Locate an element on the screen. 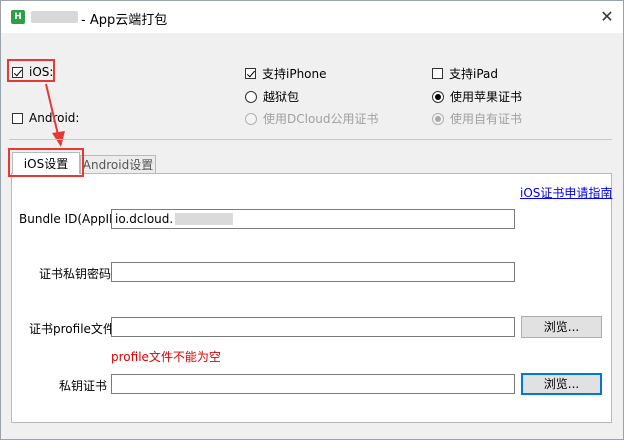 The width and height of the screenshot is (624, 440). apple-cert-radio: 使用苹果证书 is located at coordinates (477, 96).